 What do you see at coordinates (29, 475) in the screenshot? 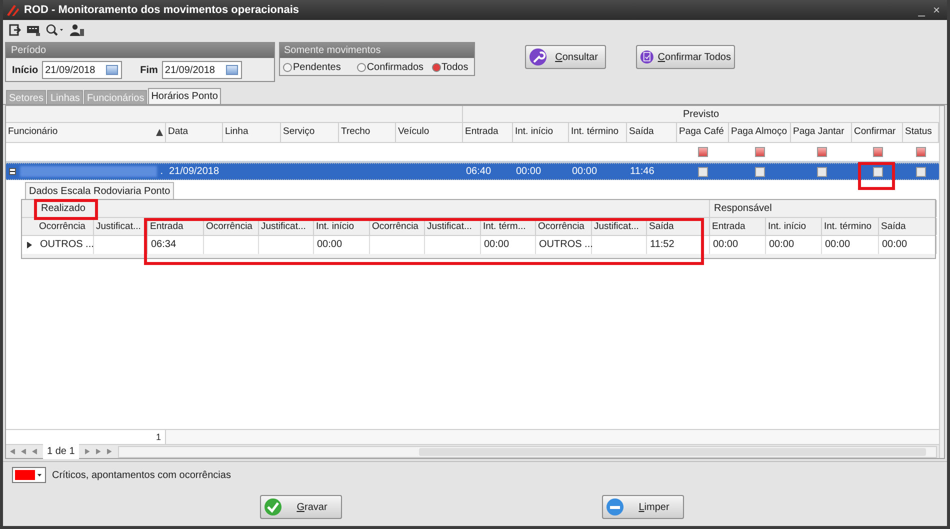
I see `color-picker` at bounding box center [29, 475].